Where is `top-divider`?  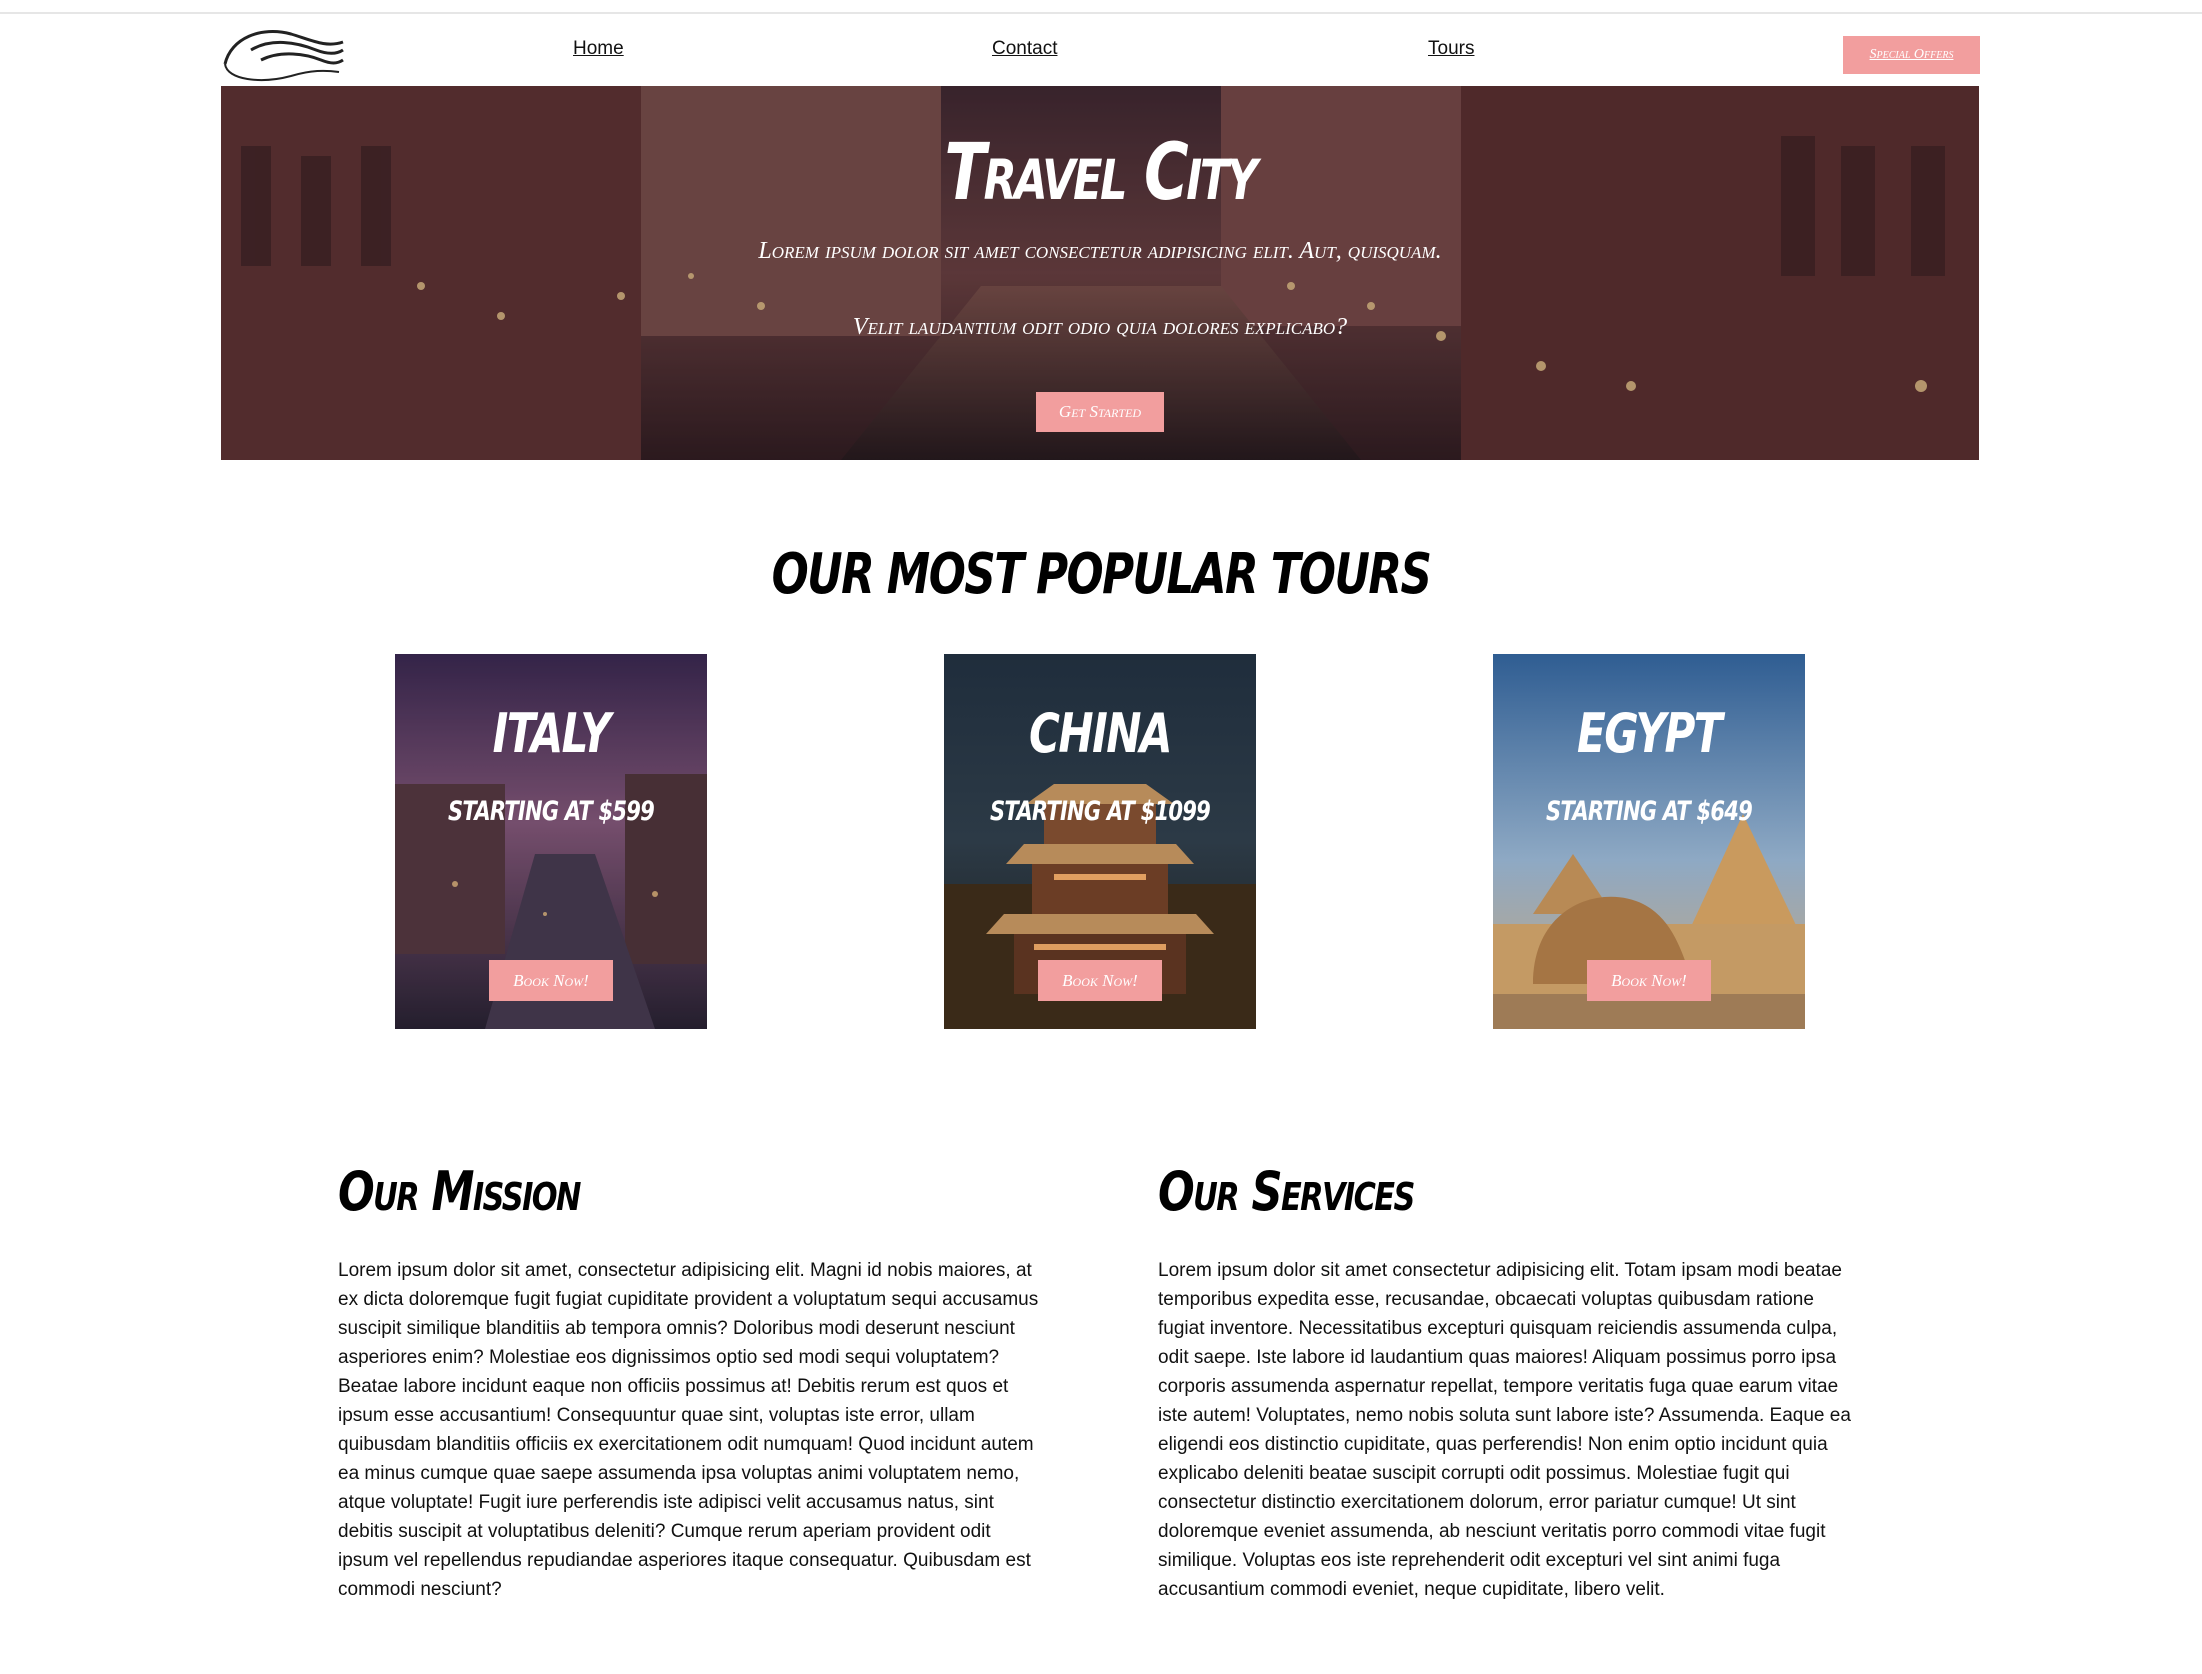
top-divider is located at coordinates (1101, 13).